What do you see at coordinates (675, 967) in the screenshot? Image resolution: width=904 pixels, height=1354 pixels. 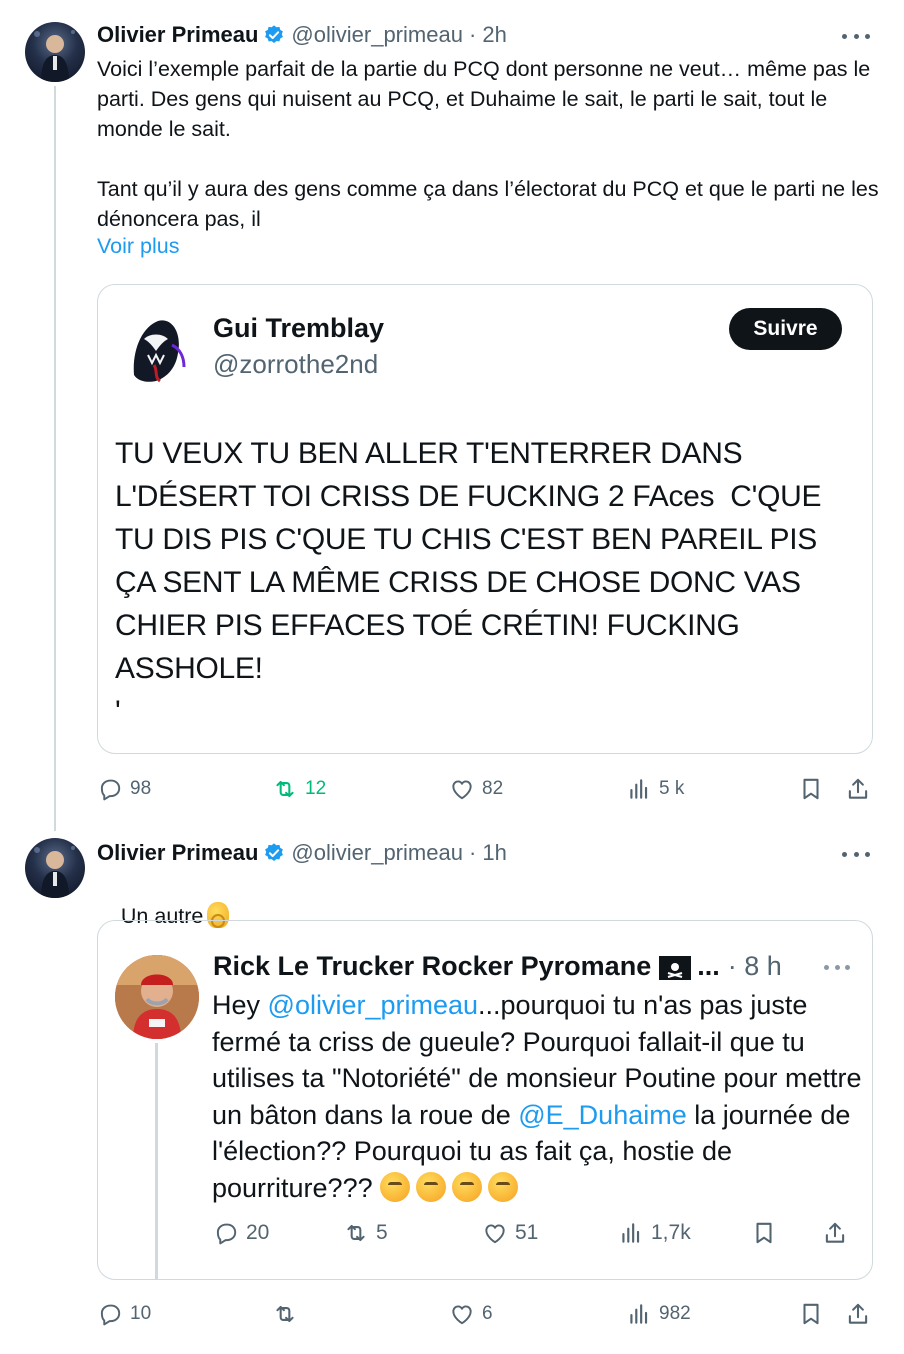 I see `pirate-flag-icon` at bounding box center [675, 967].